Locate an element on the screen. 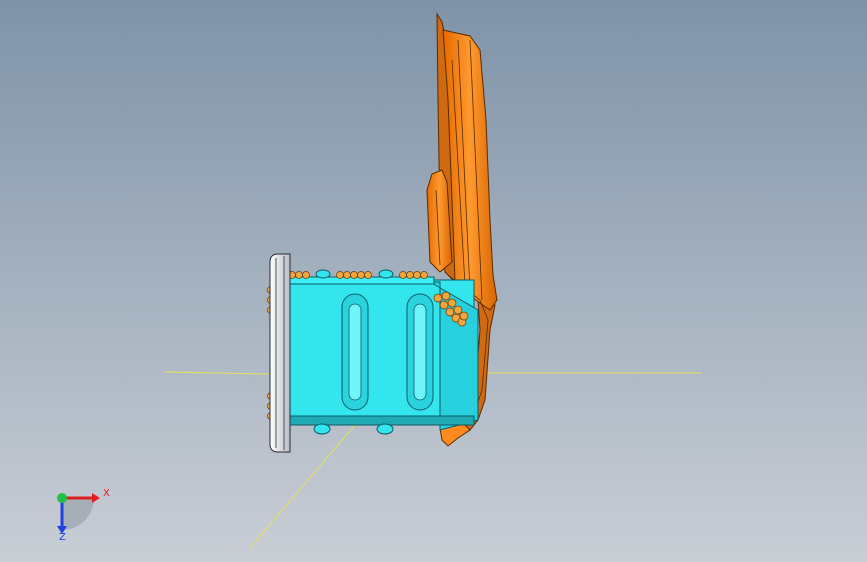  z-axis-label: Z is located at coordinates (62, 537).